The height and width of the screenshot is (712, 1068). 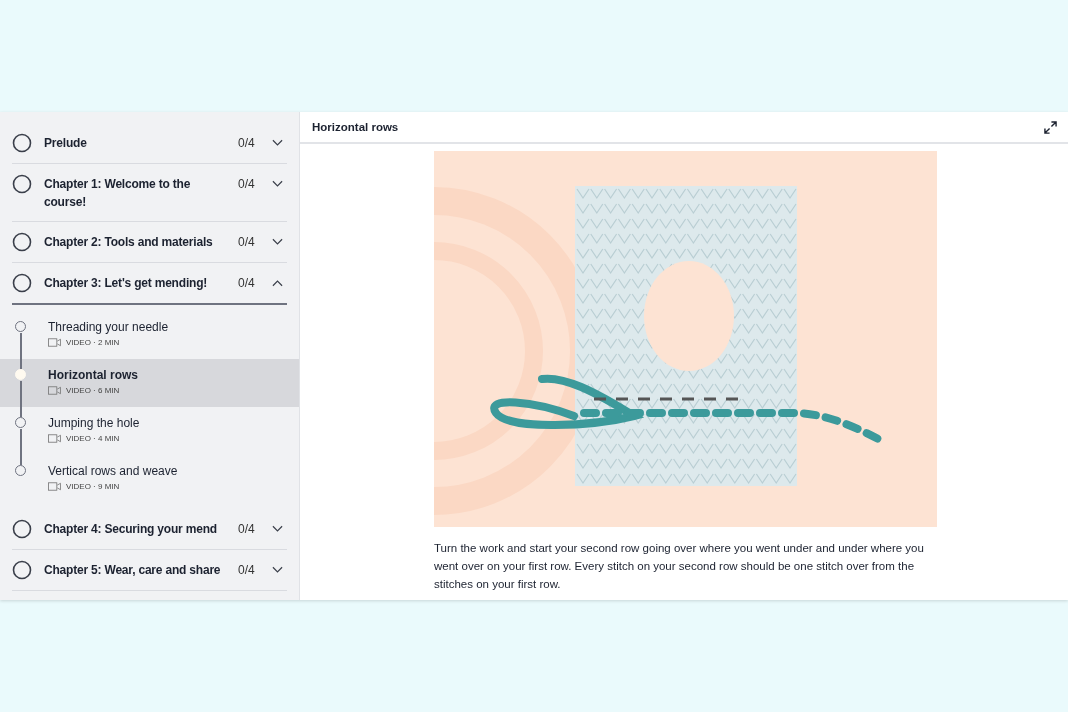 I want to click on chevron-up-icon, so click(x=277, y=283).